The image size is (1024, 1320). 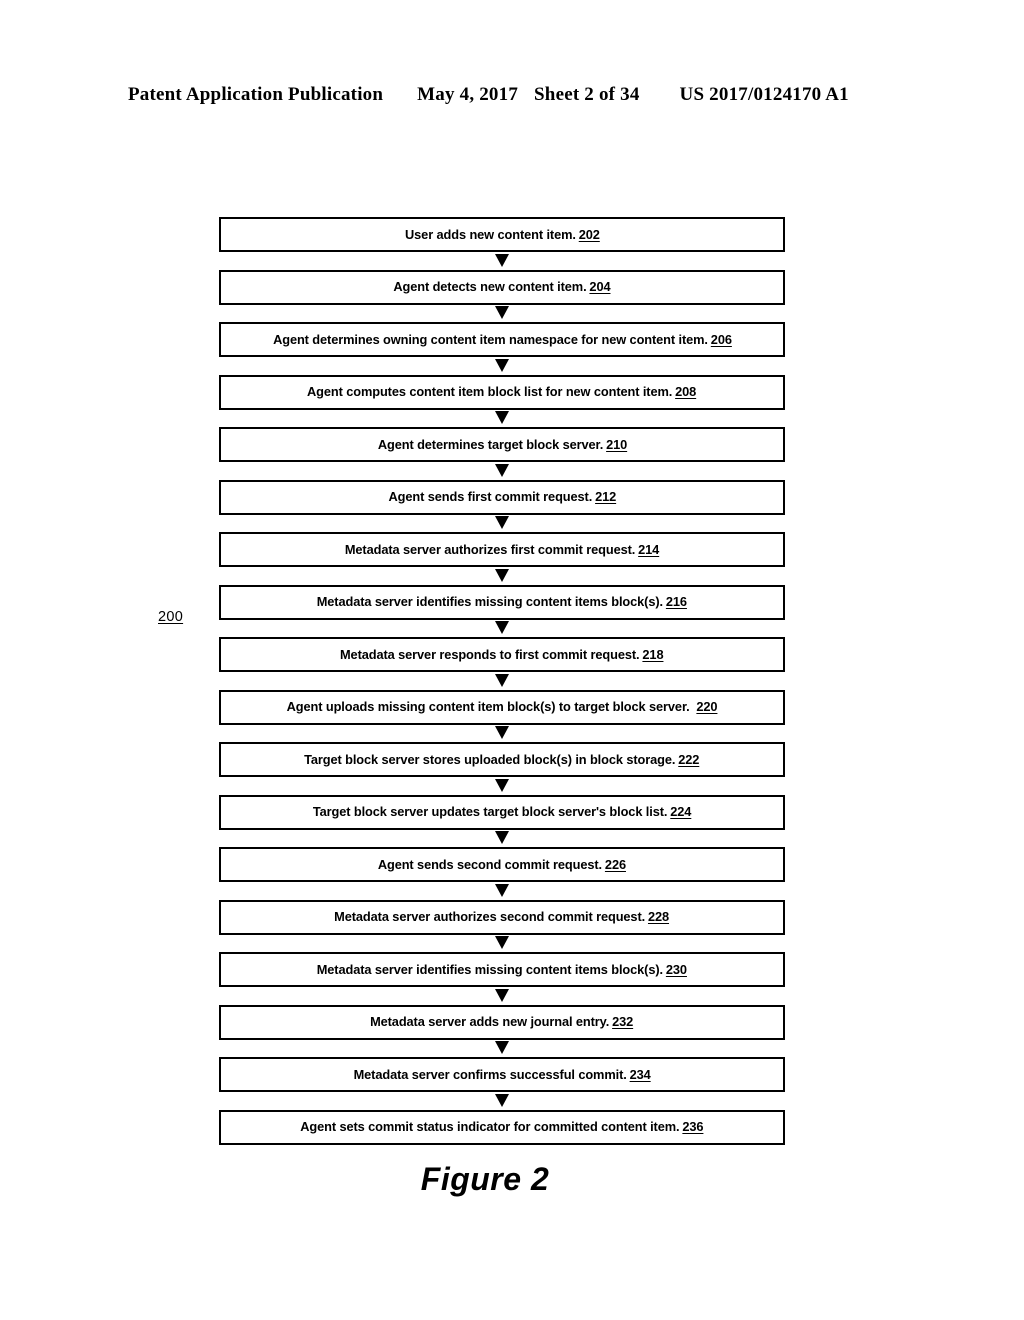 I want to click on flow-step-reference-numeral: 226, so click(x=616, y=864).